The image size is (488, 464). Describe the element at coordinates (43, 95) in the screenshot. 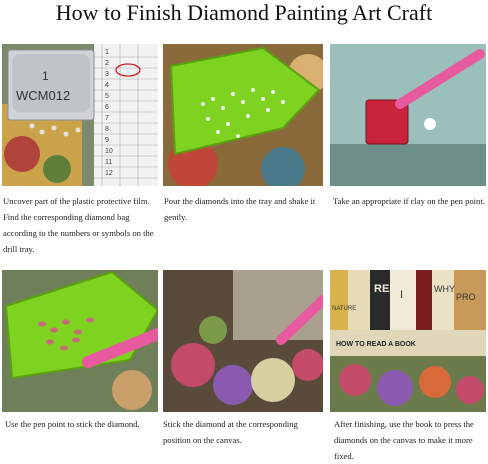

I see `bag-code: WCM012` at that location.